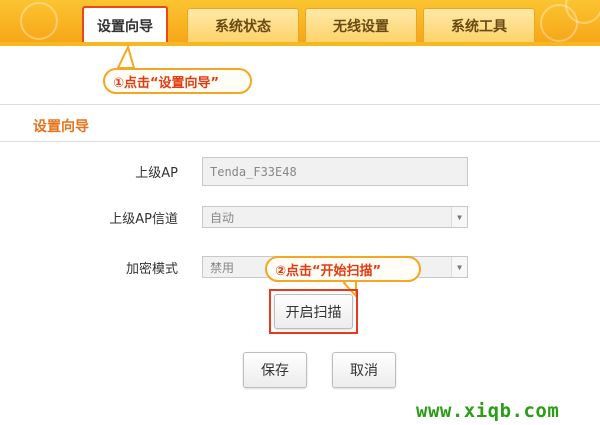 This screenshot has width=600, height=425. Describe the element at coordinates (488, 411) in the screenshot. I see `site-watermark: www.xiqb.com` at that location.